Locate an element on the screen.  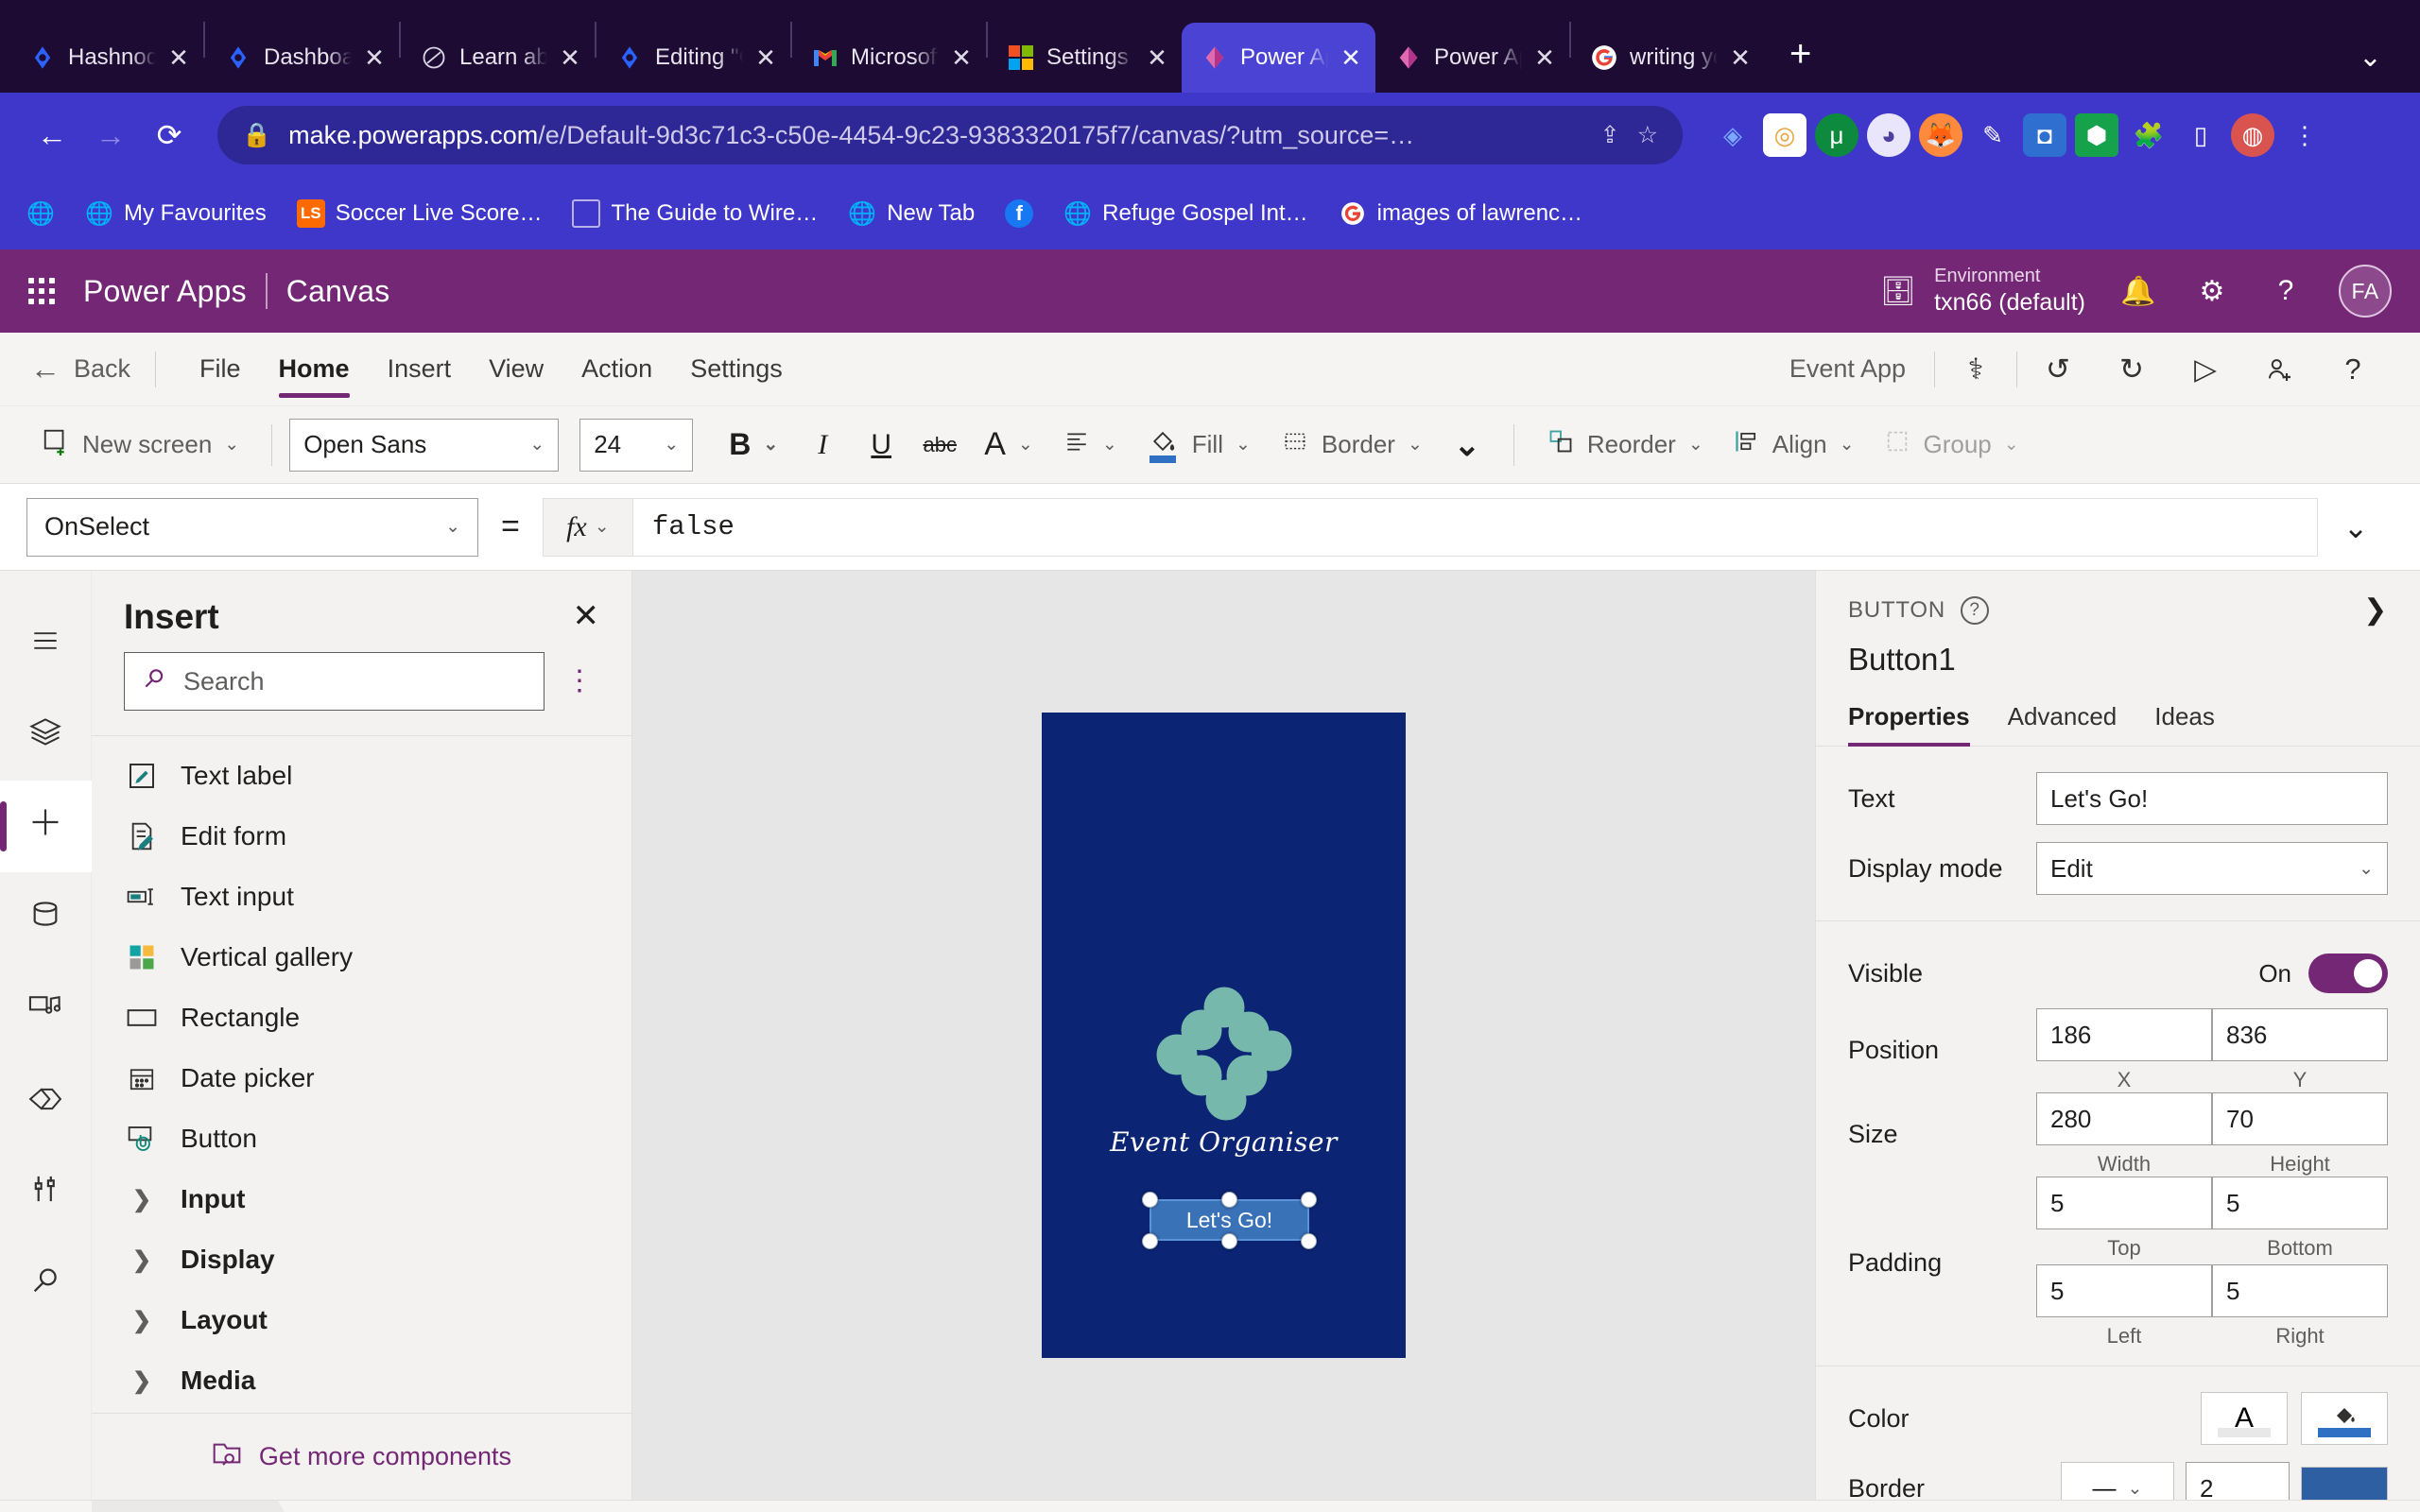
tab-properties: Properties is located at coordinates (1909, 724).